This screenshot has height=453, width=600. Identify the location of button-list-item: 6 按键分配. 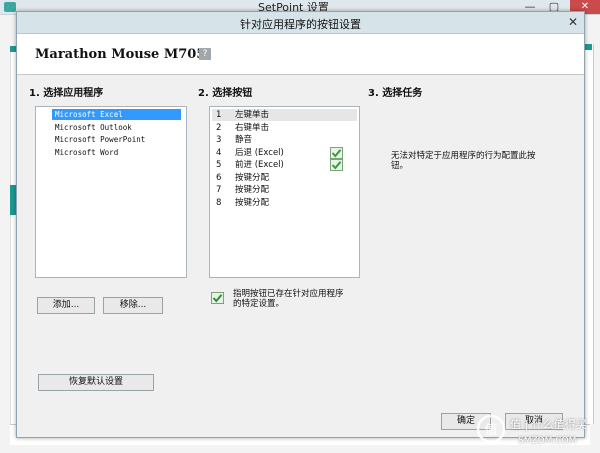
(284, 178).